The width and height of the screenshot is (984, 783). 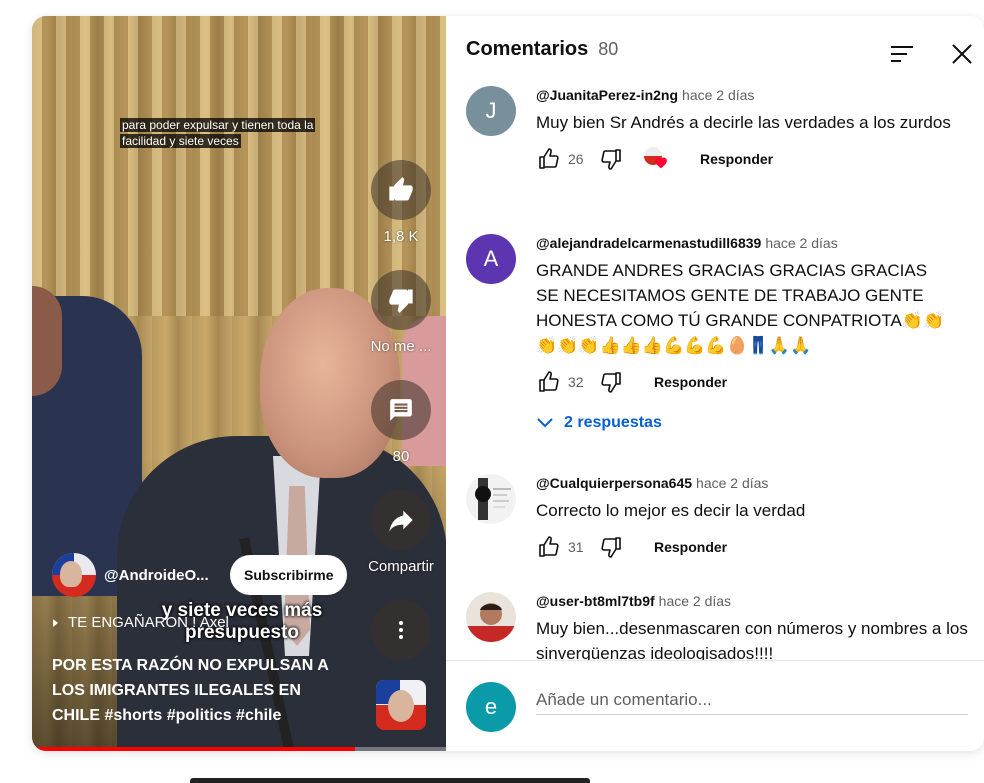 I want to click on share-button, so click(x=401, y=520).